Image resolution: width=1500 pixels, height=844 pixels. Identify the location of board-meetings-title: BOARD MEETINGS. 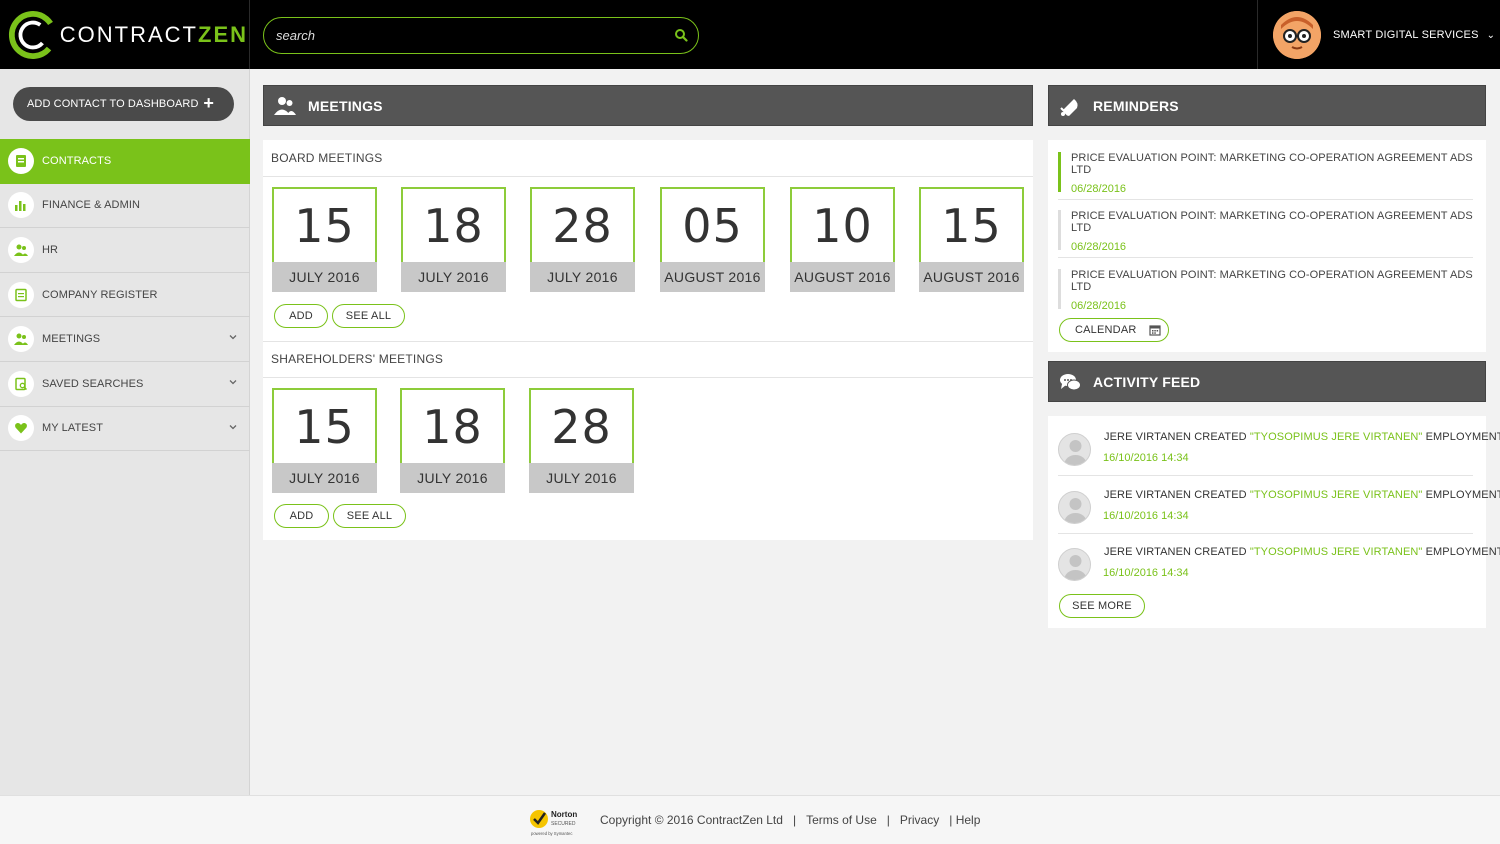
(327, 158).